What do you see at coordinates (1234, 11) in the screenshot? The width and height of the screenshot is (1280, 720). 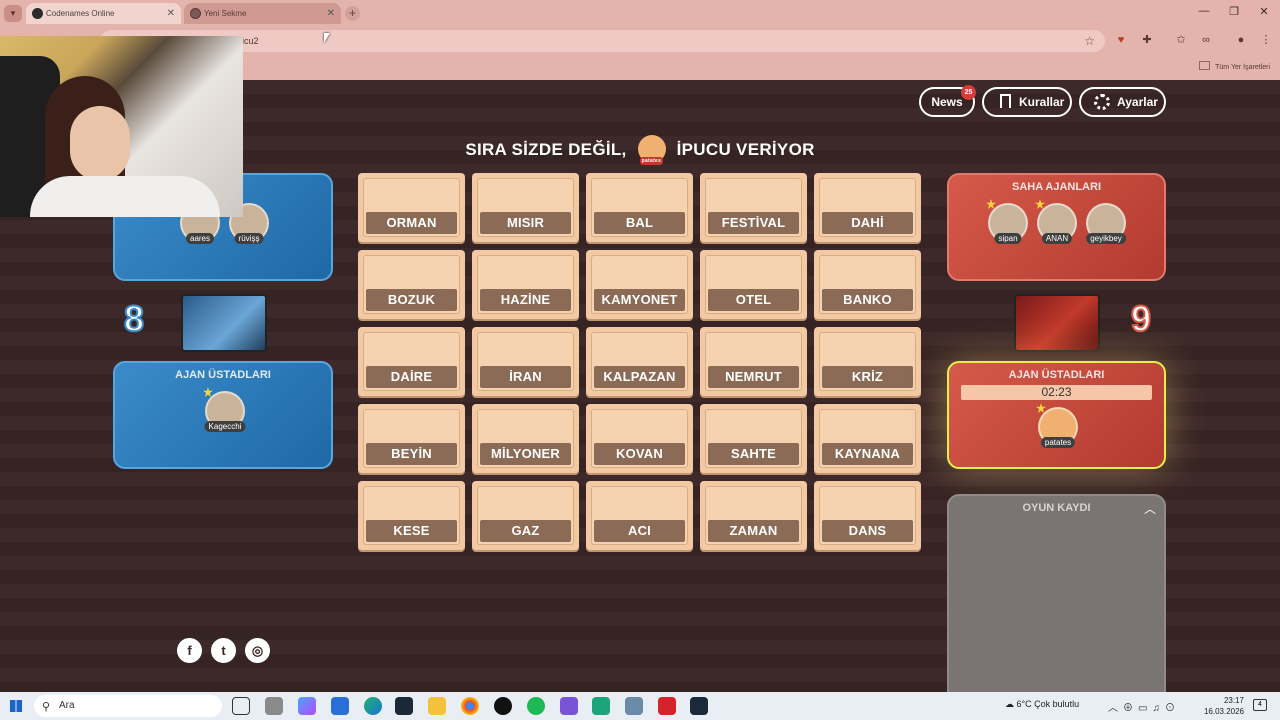 I see `restore-icon: ❐` at bounding box center [1234, 11].